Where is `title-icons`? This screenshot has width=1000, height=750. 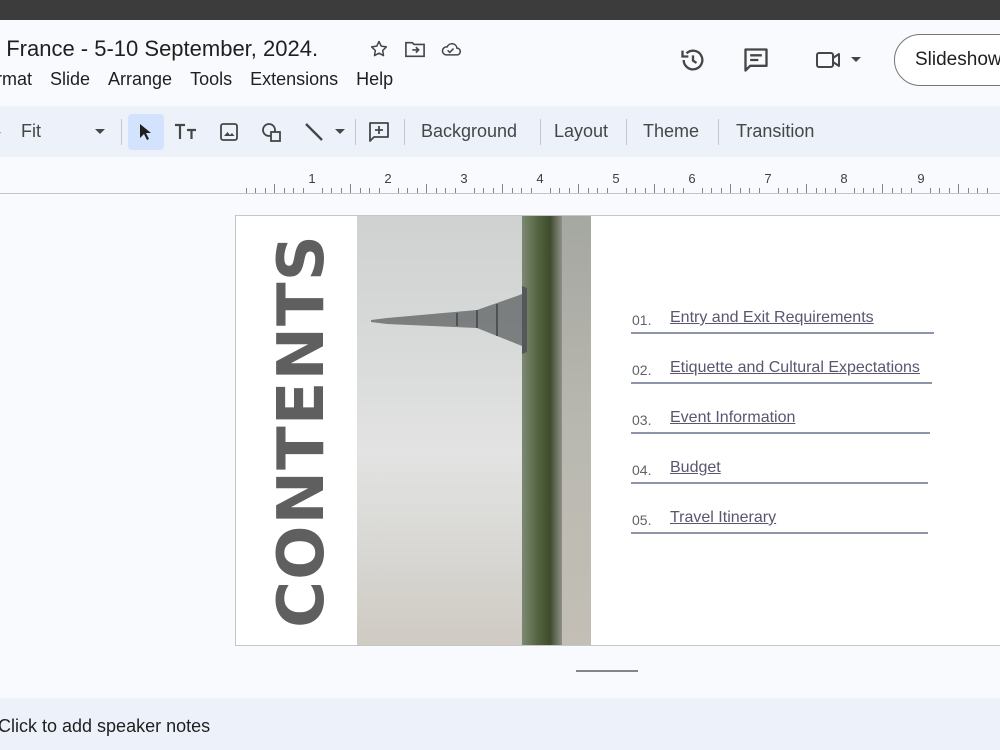 title-icons is located at coordinates (415, 49).